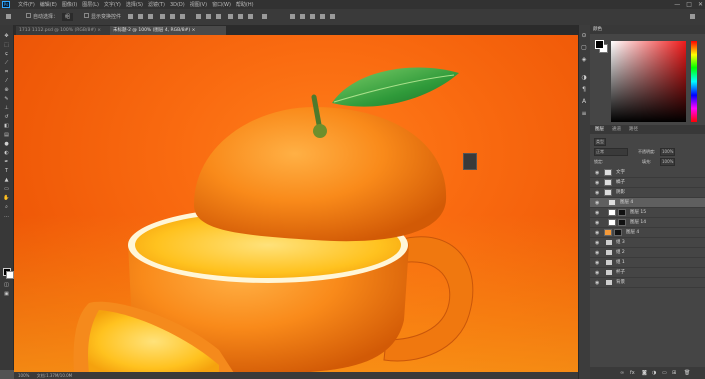 This screenshot has height=379, width=705. I want to click on align-middle-icon, so click(140, 16).